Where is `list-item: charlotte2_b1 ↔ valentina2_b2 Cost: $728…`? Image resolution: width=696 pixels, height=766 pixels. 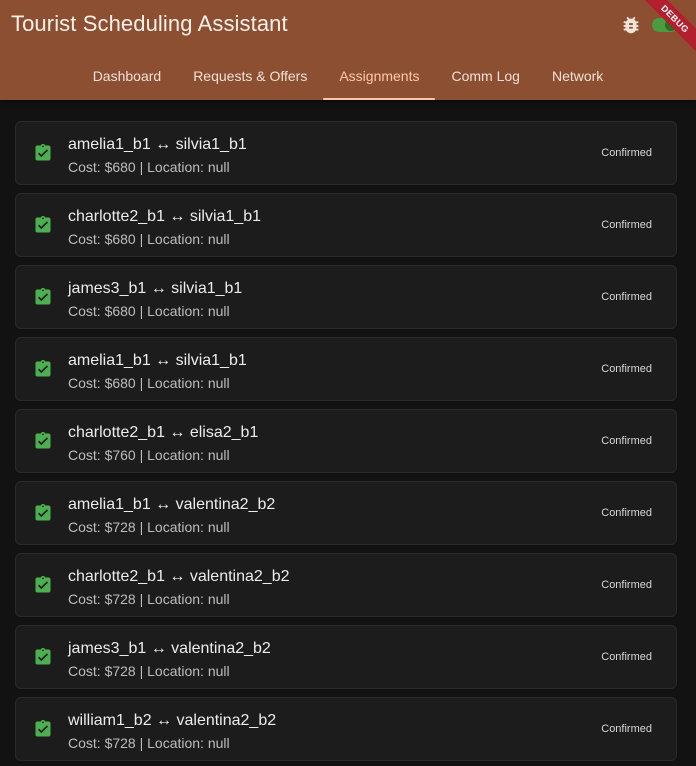 list-item: charlotte2_b1 ↔ valentina2_b2 Cost: $728… is located at coordinates (346, 585).